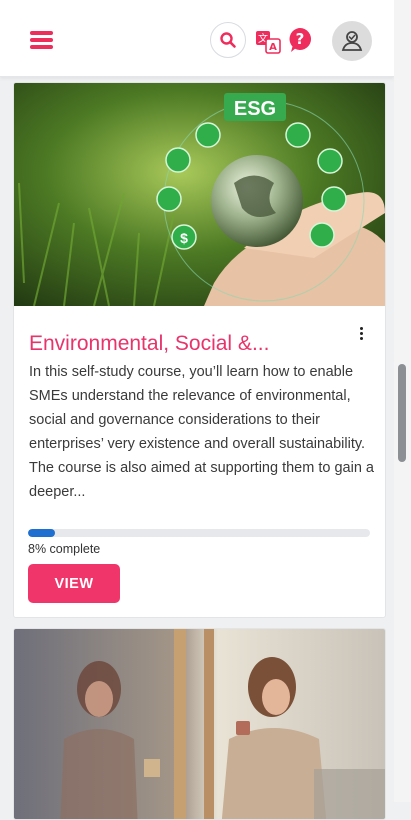  I want to click on progress-bar, so click(199, 533).